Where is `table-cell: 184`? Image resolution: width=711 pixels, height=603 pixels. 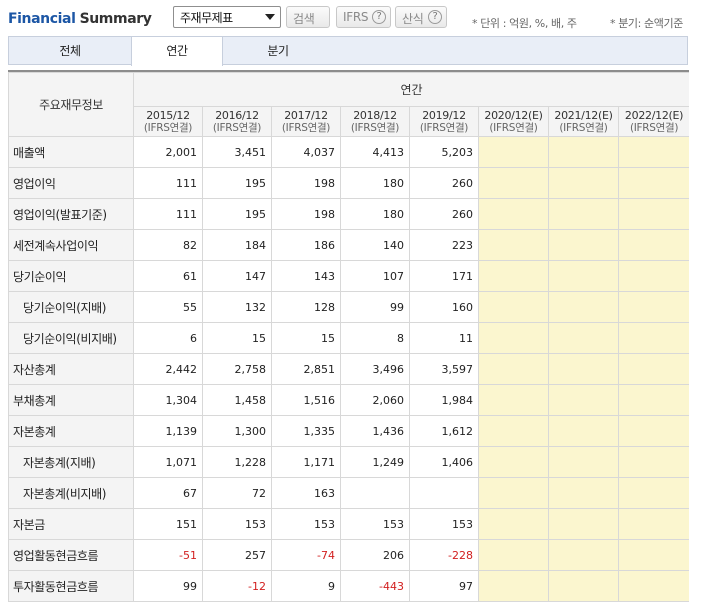
table-cell: 184 is located at coordinates (237, 245).